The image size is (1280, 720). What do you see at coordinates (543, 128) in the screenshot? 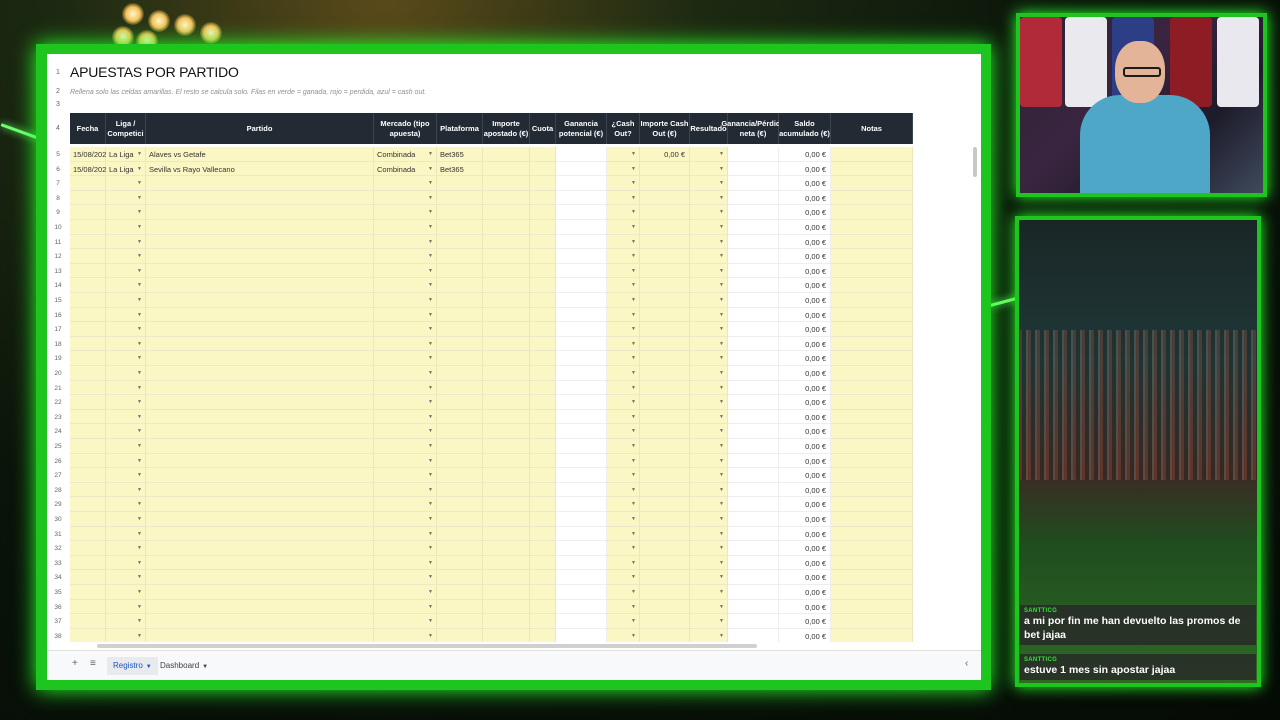
I see `column-header: Cuota` at bounding box center [543, 128].